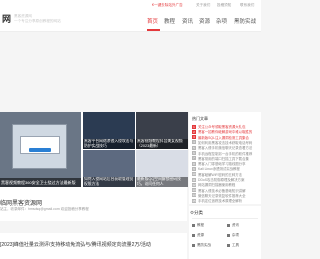 The image size is (320, 259). Describe the element at coordinates (235, 245) in the screenshot. I see `category-label: 工具` at that location.